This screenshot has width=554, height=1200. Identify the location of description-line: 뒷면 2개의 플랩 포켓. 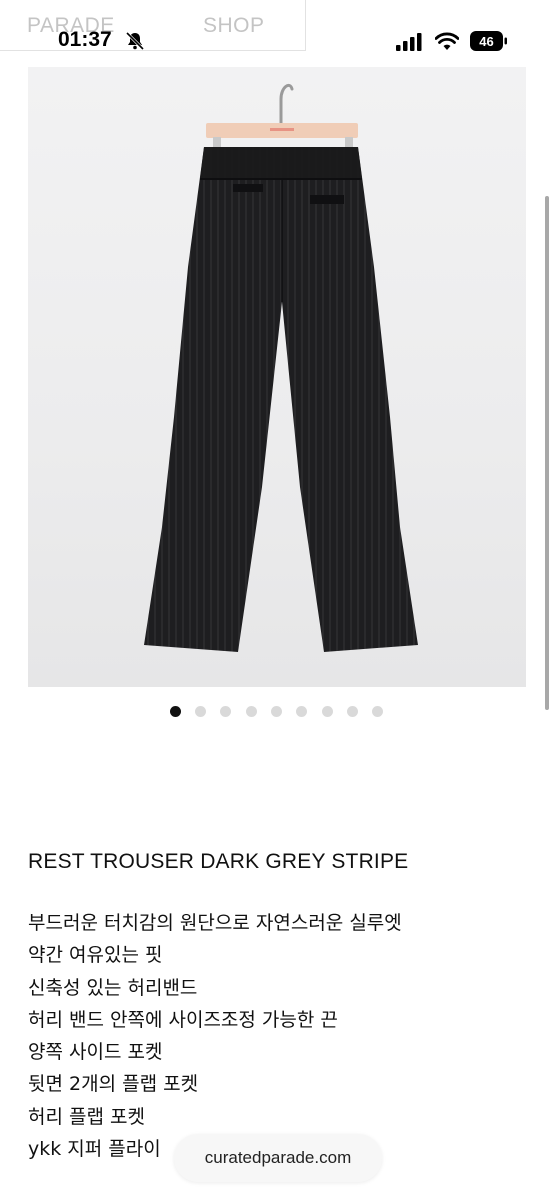
(113, 1084).